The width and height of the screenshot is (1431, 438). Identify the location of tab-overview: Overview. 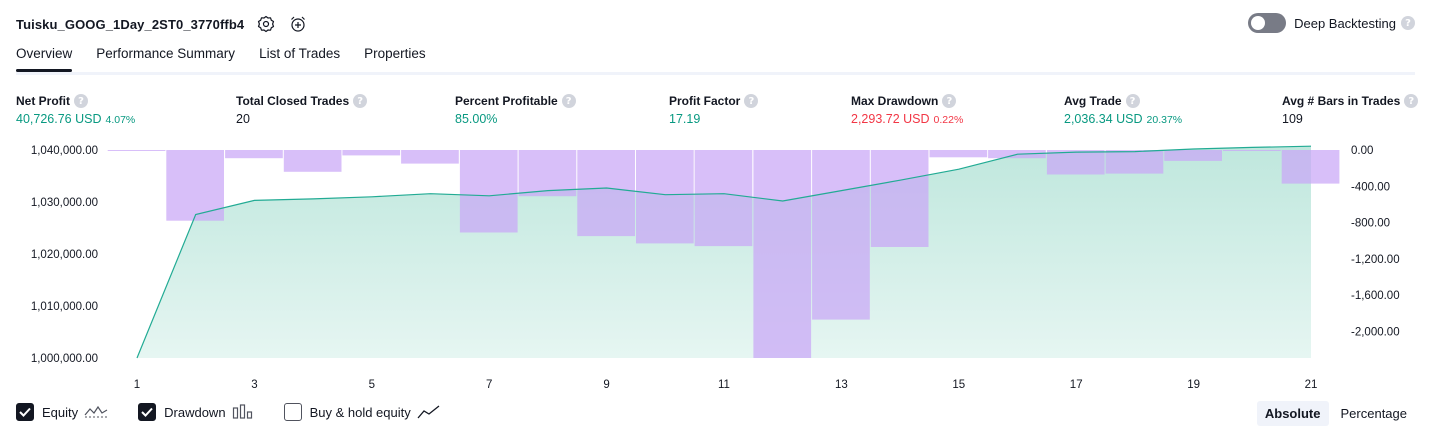
(44, 59).